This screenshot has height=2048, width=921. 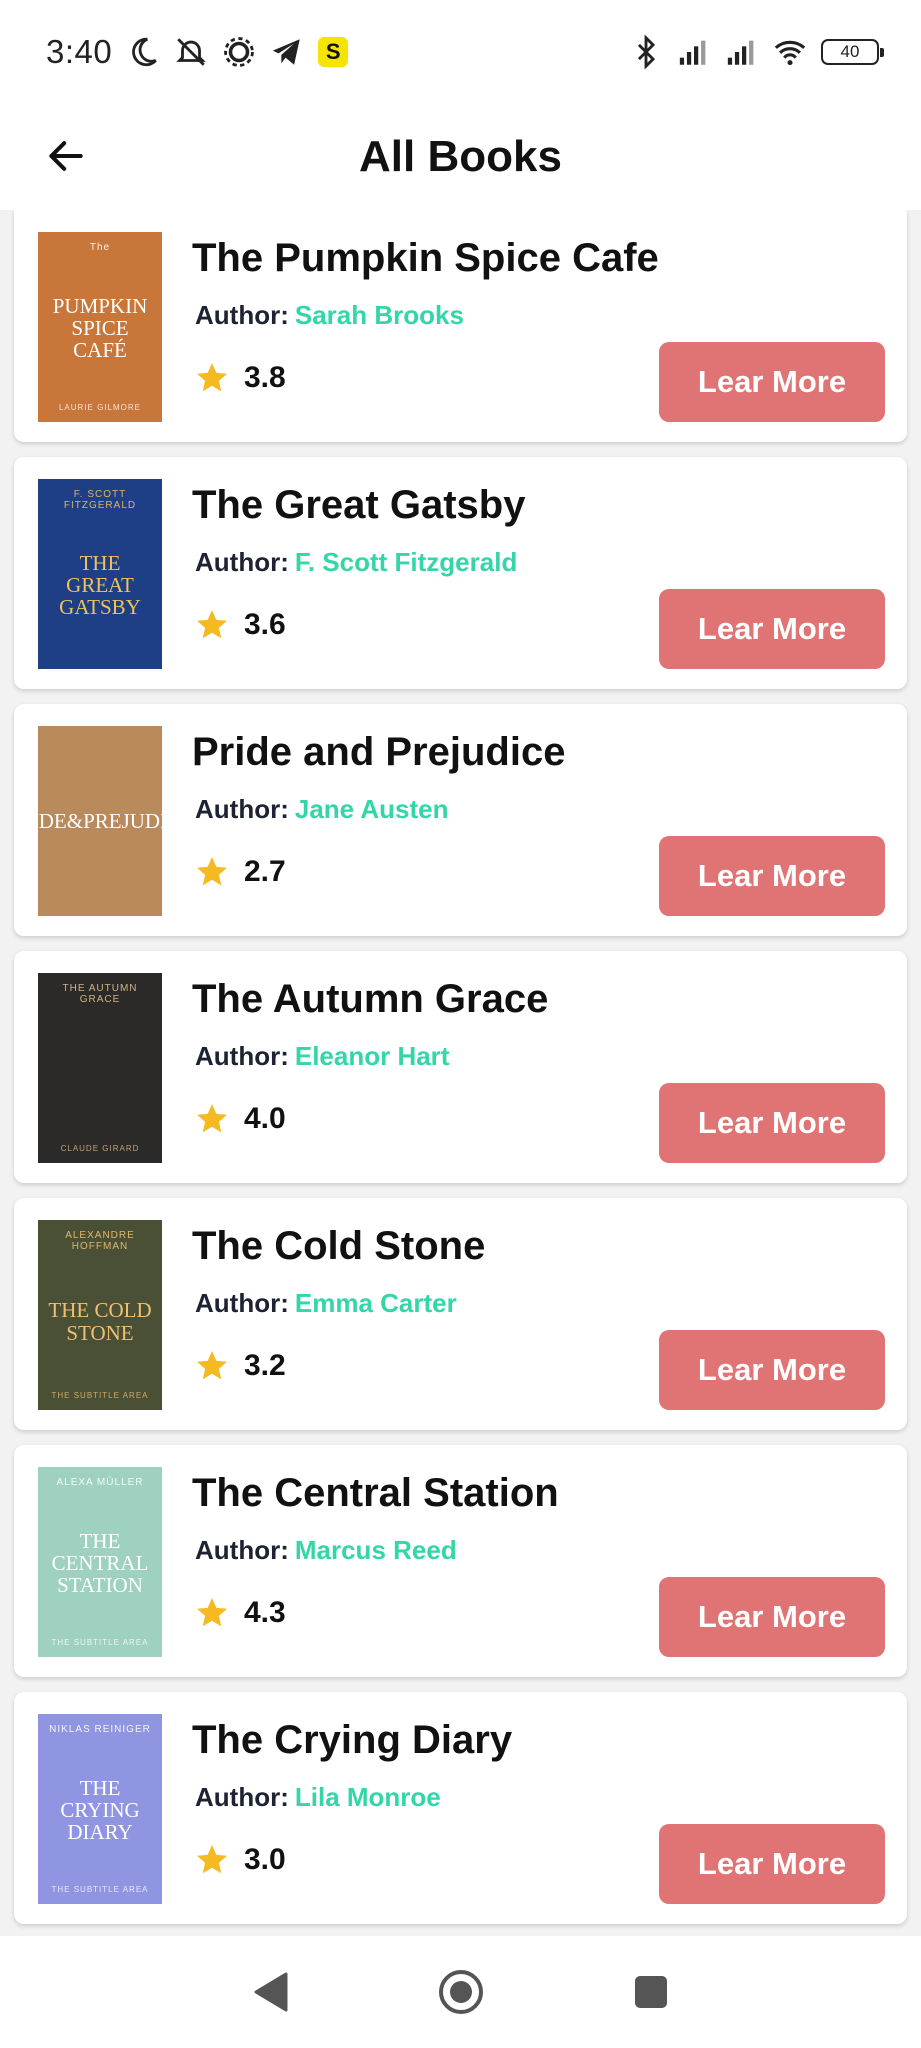 I want to click on book-title: Pride and Prejudice, so click(x=379, y=752).